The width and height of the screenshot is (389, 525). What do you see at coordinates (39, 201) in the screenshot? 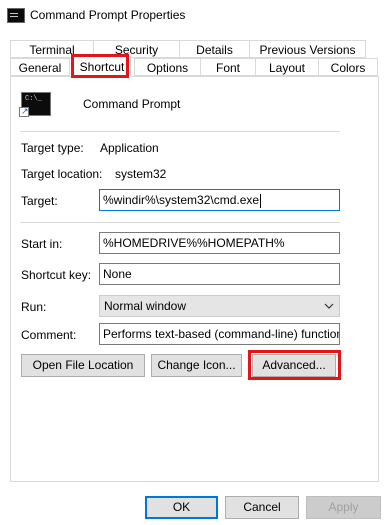
I see `target-label: Target:` at bounding box center [39, 201].